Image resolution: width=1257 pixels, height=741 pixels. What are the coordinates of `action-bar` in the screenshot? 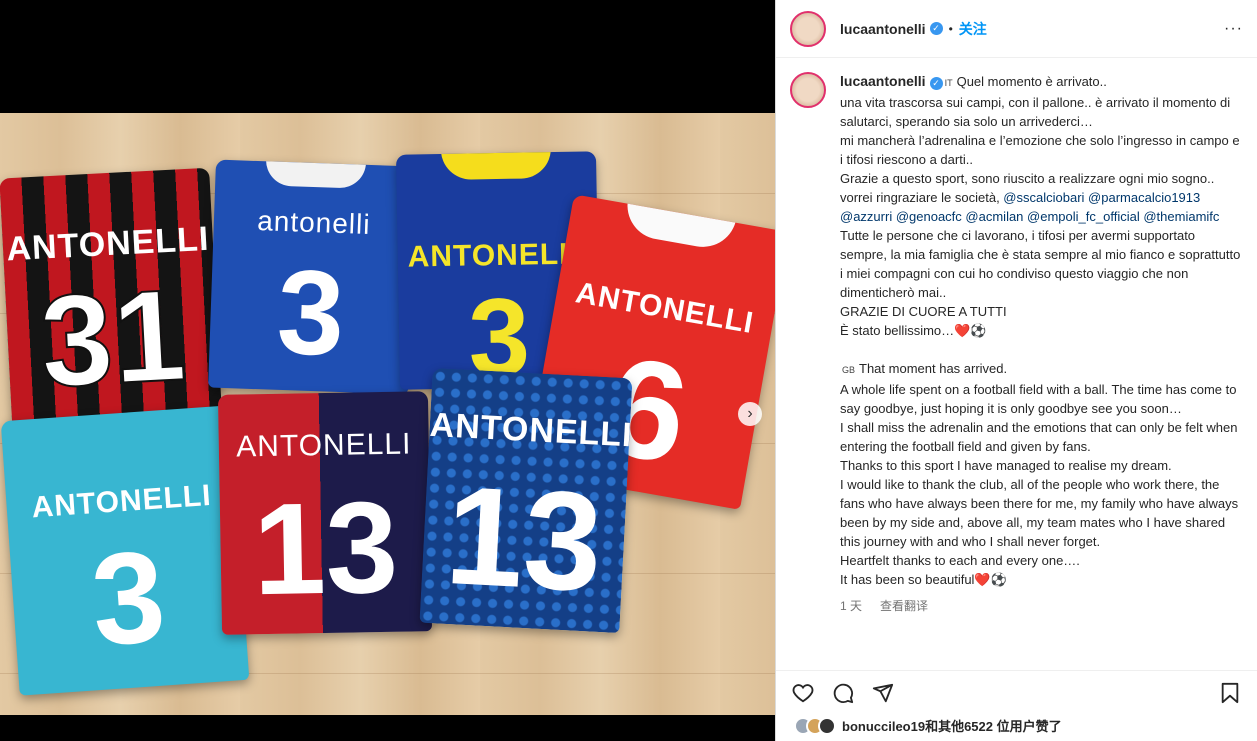 It's located at (1016, 688).